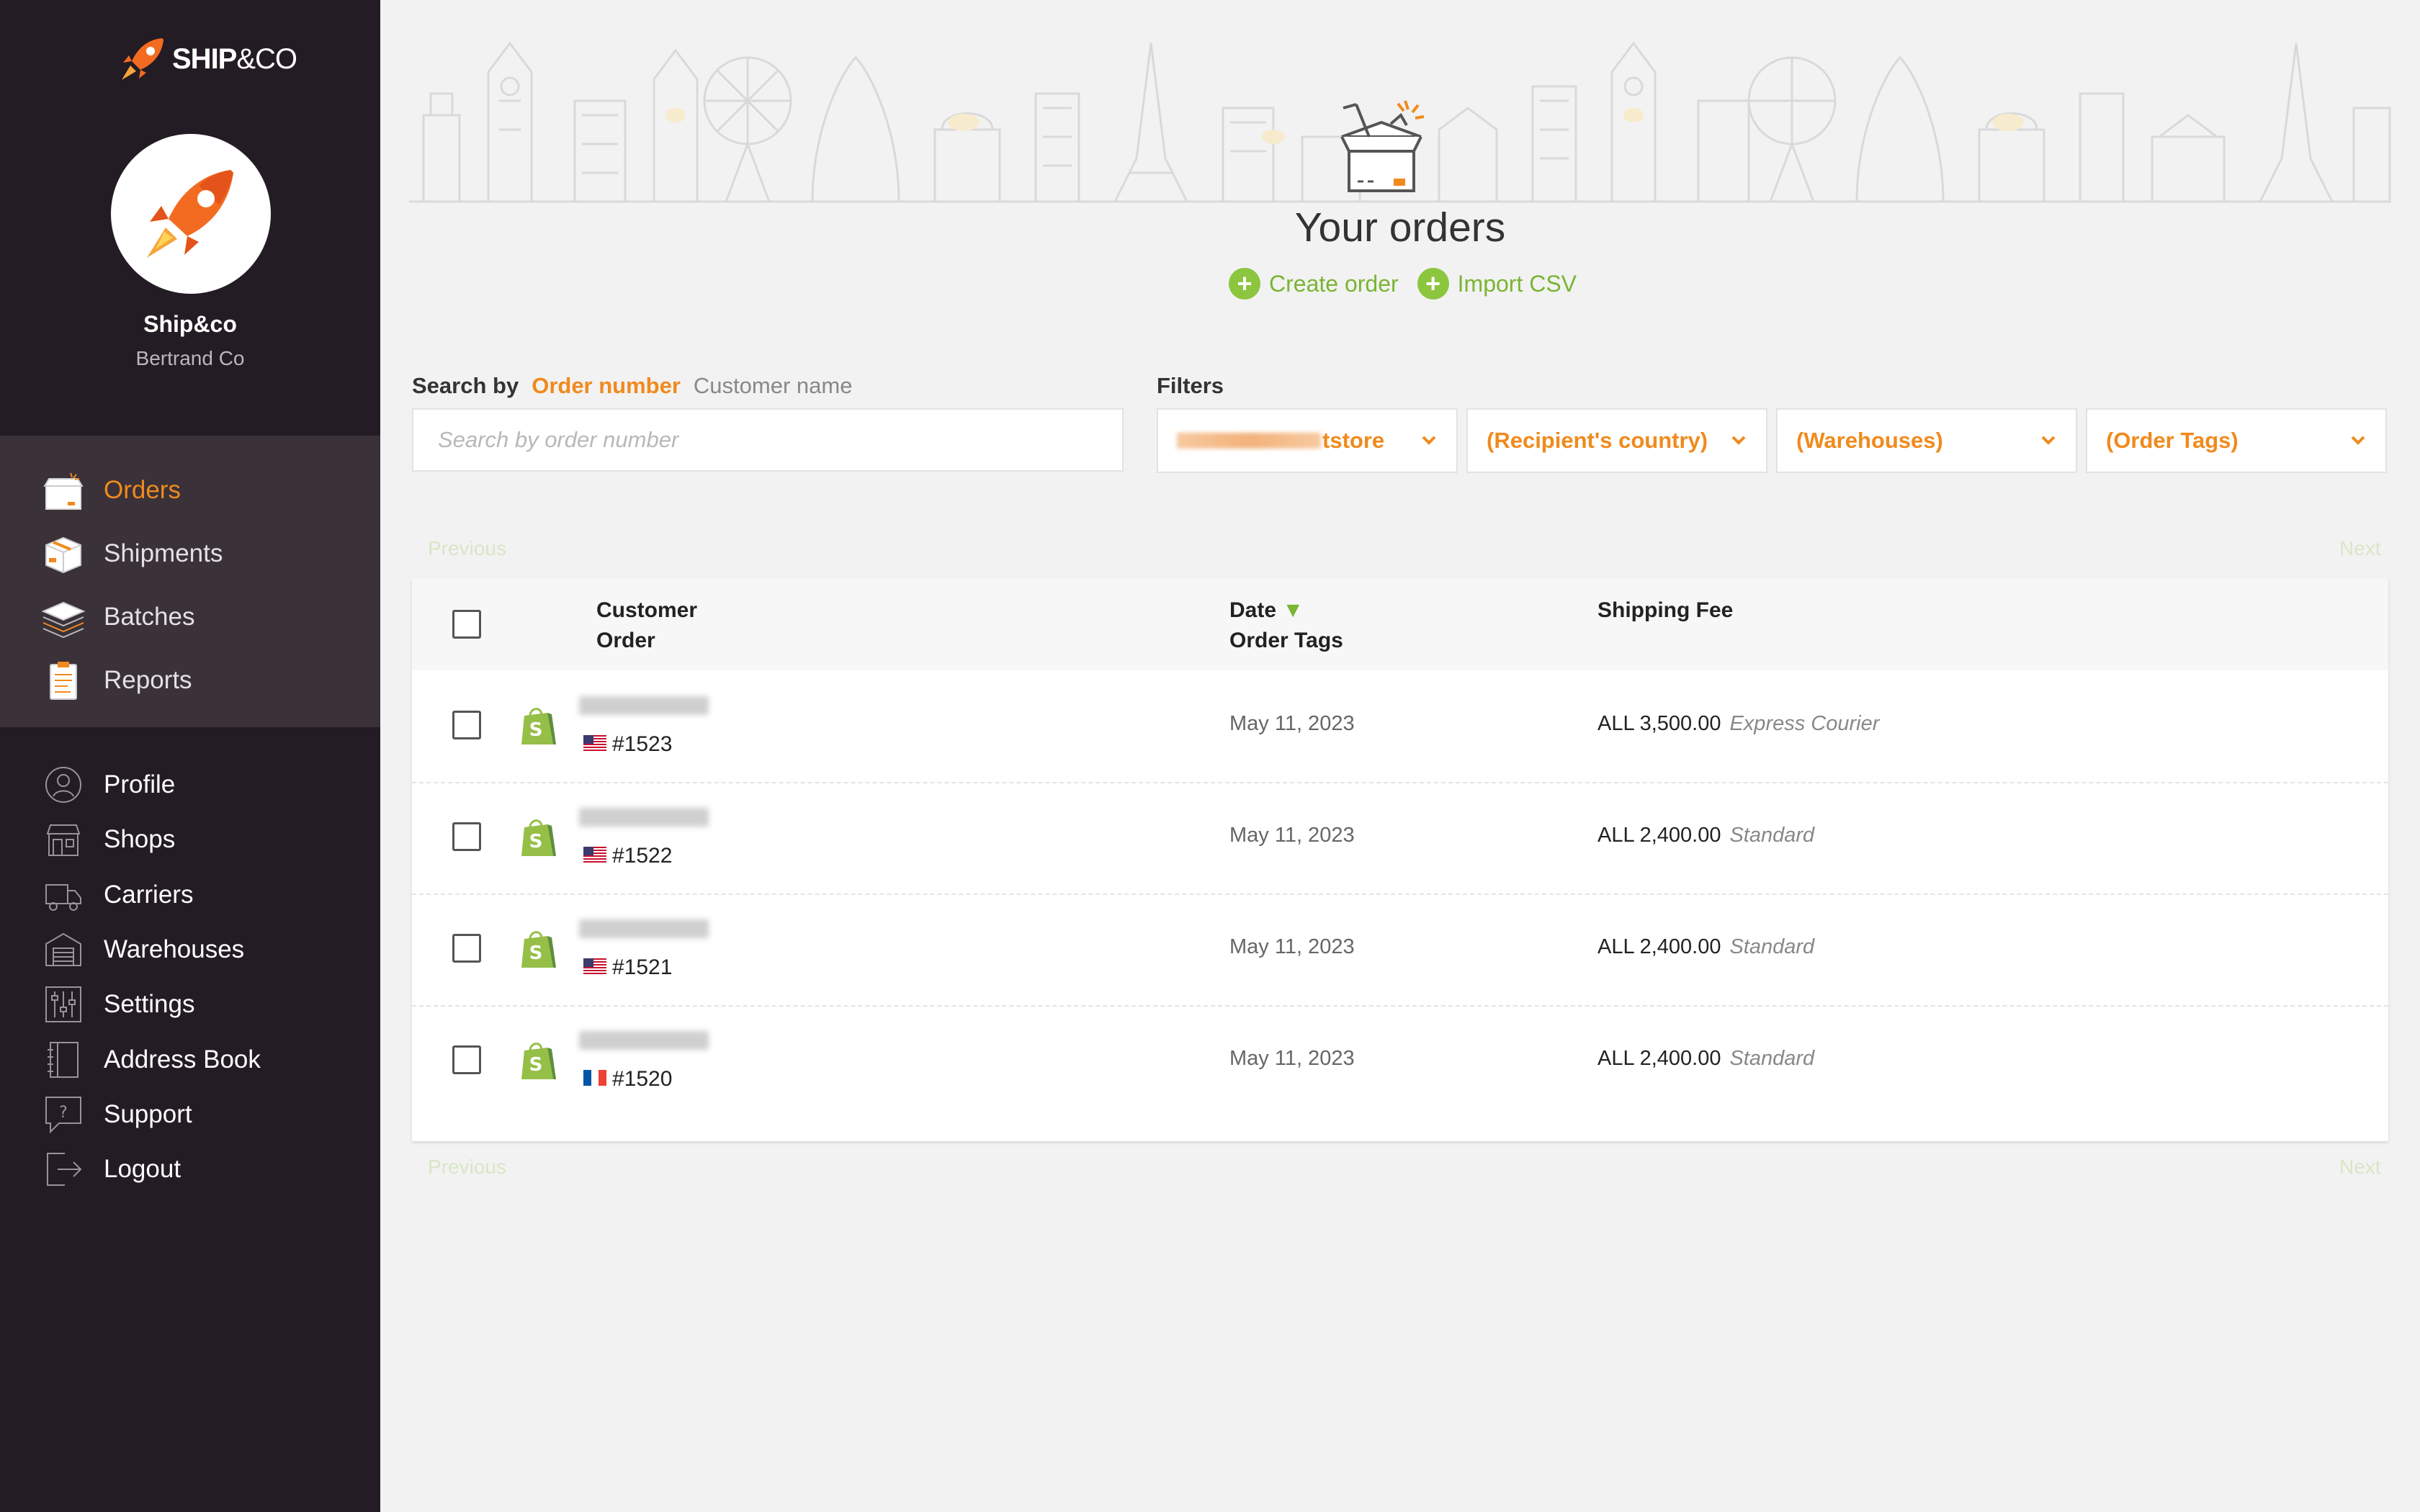 This screenshot has width=2420, height=1512. I want to click on warehouse-icon, so click(63, 949).